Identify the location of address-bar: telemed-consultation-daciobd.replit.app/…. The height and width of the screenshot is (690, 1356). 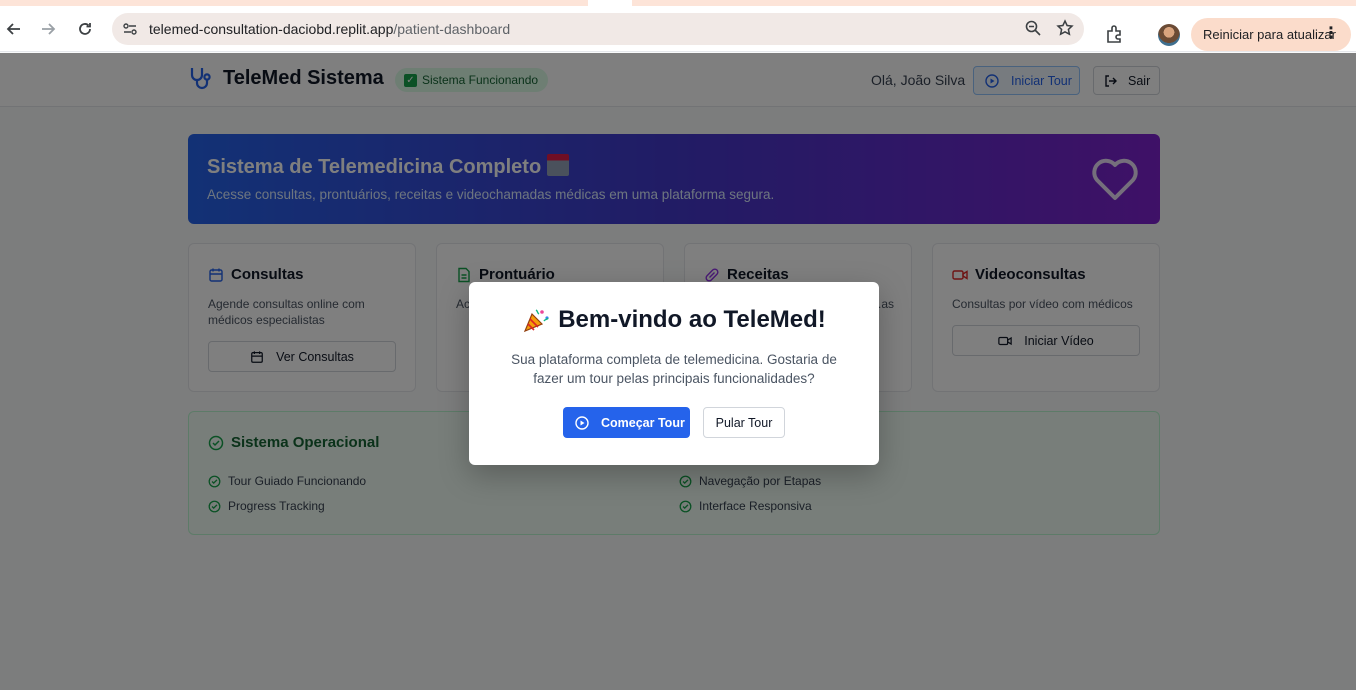
(598, 29).